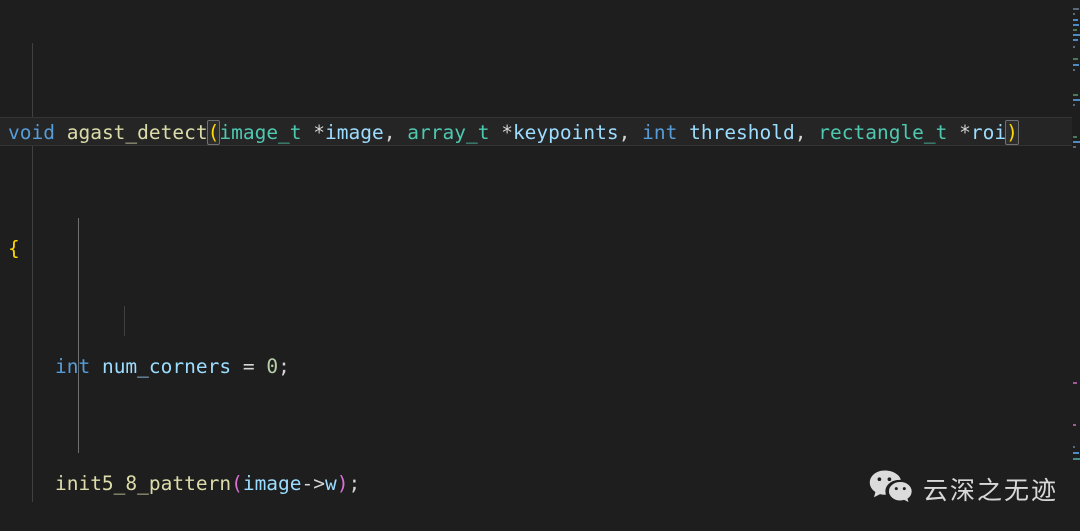 The image size is (1080, 531). What do you see at coordinates (536, 248) in the screenshot?
I see `code-line: {` at bounding box center [536, 248].